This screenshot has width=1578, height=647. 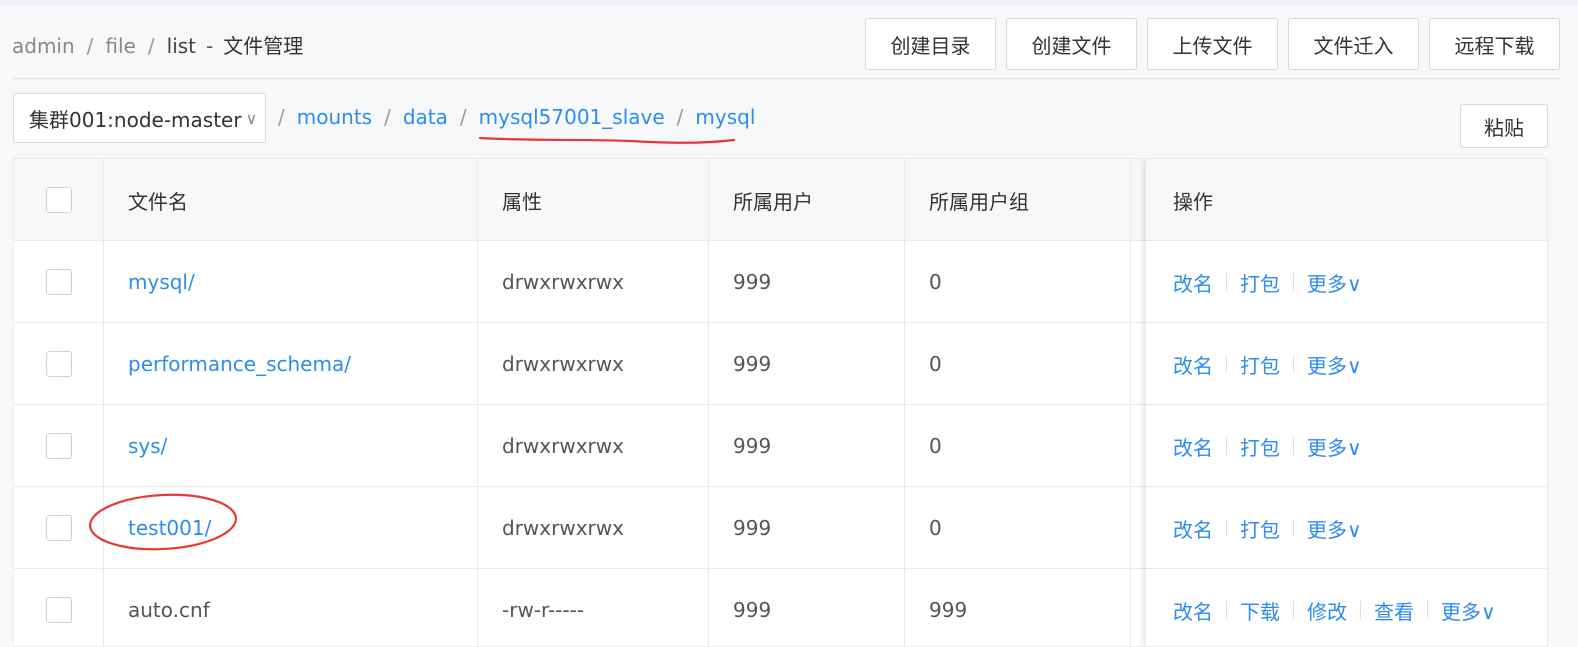 I want to click on file-name-link: mysql/, so click(x=161, y=282).